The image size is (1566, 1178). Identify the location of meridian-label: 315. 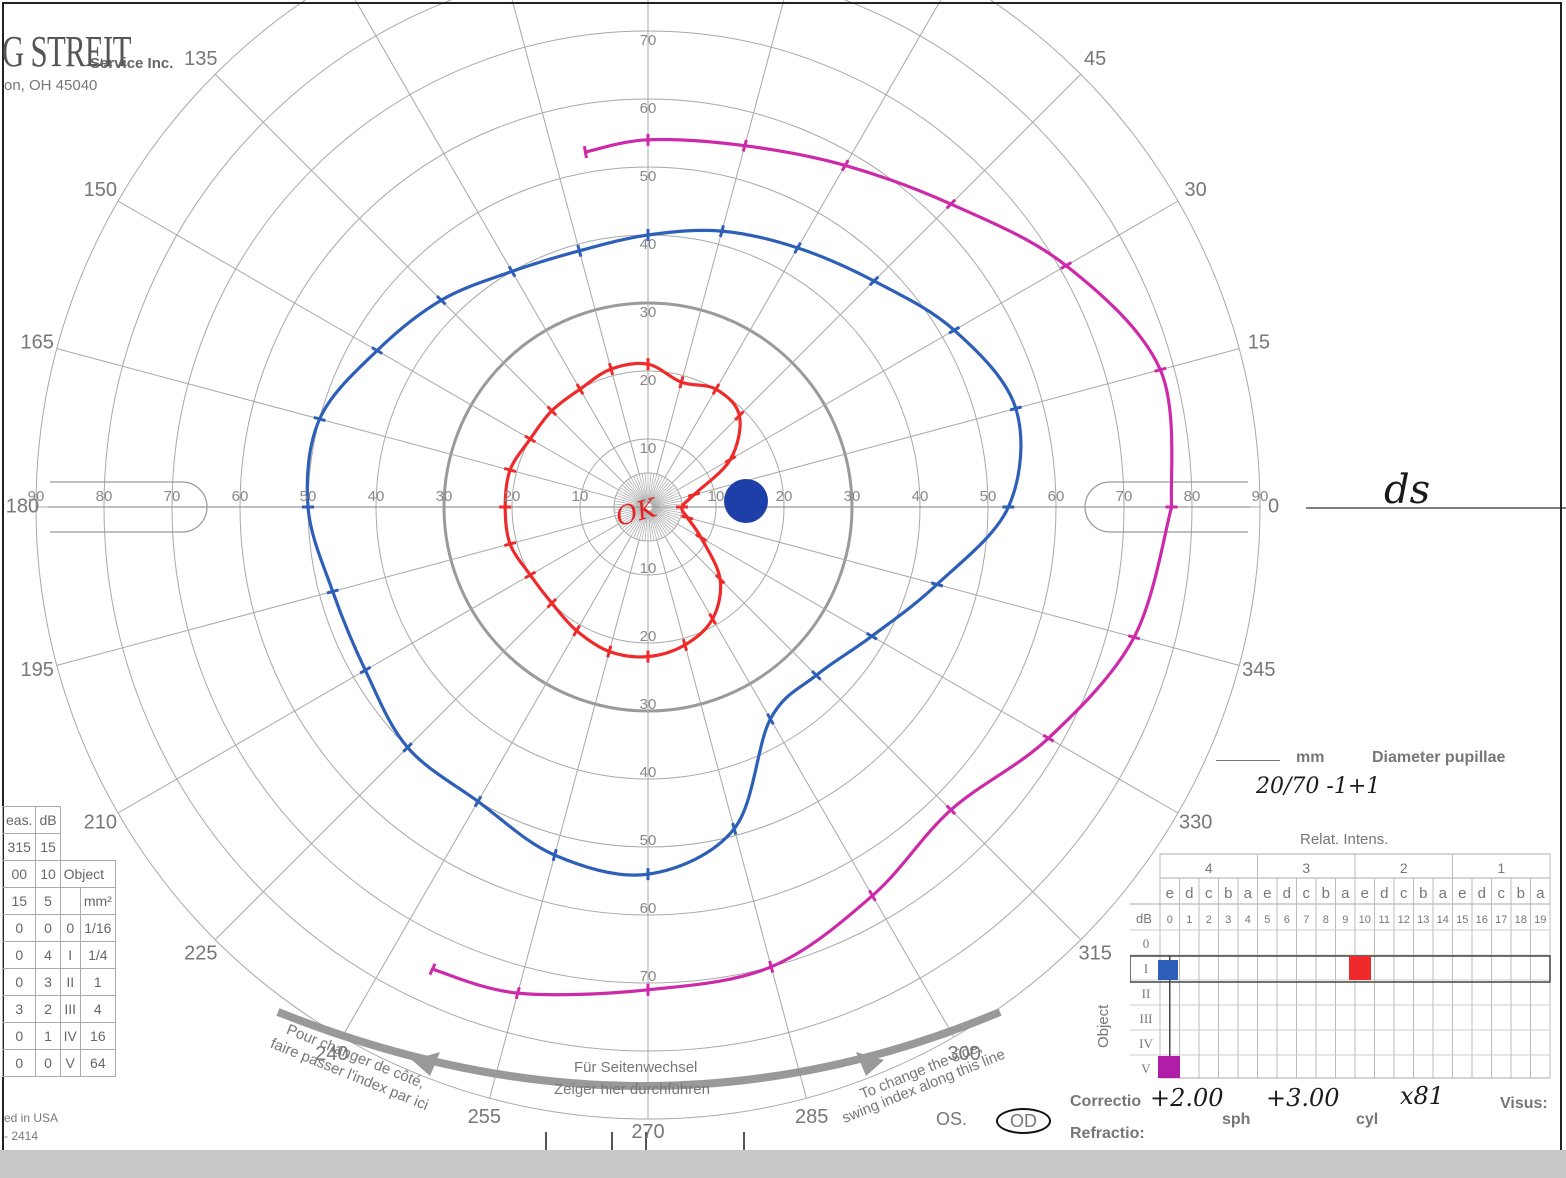
(1094, 953).